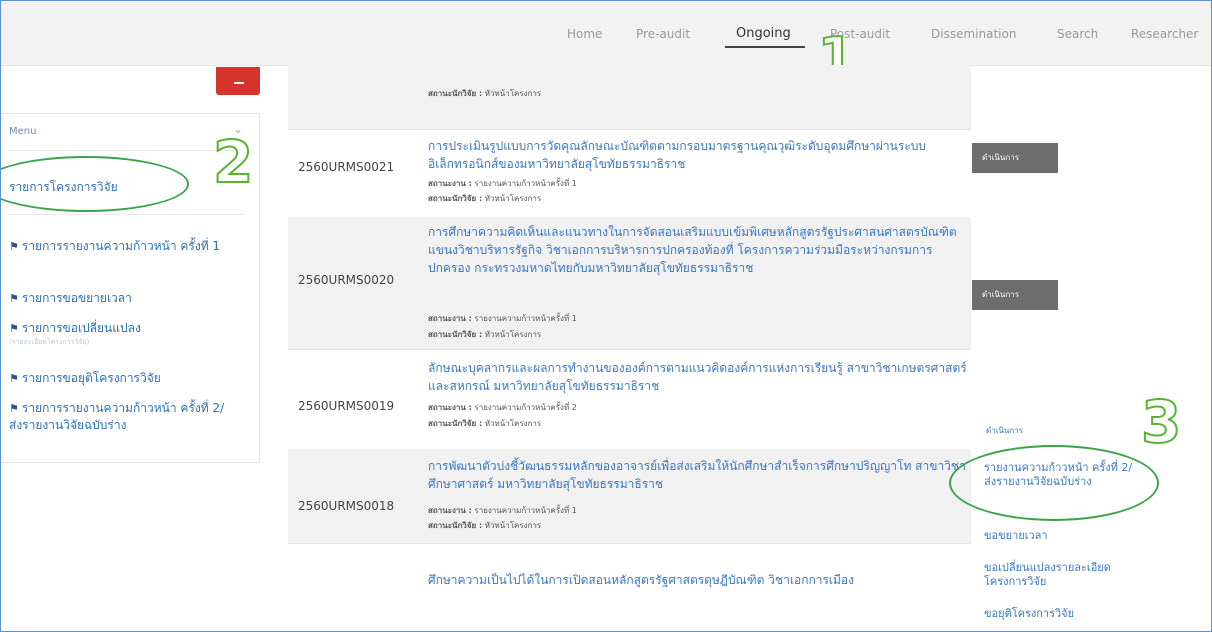 The image size is (1212, 632). I want to click on nav-home: Home, so click(584, 34).